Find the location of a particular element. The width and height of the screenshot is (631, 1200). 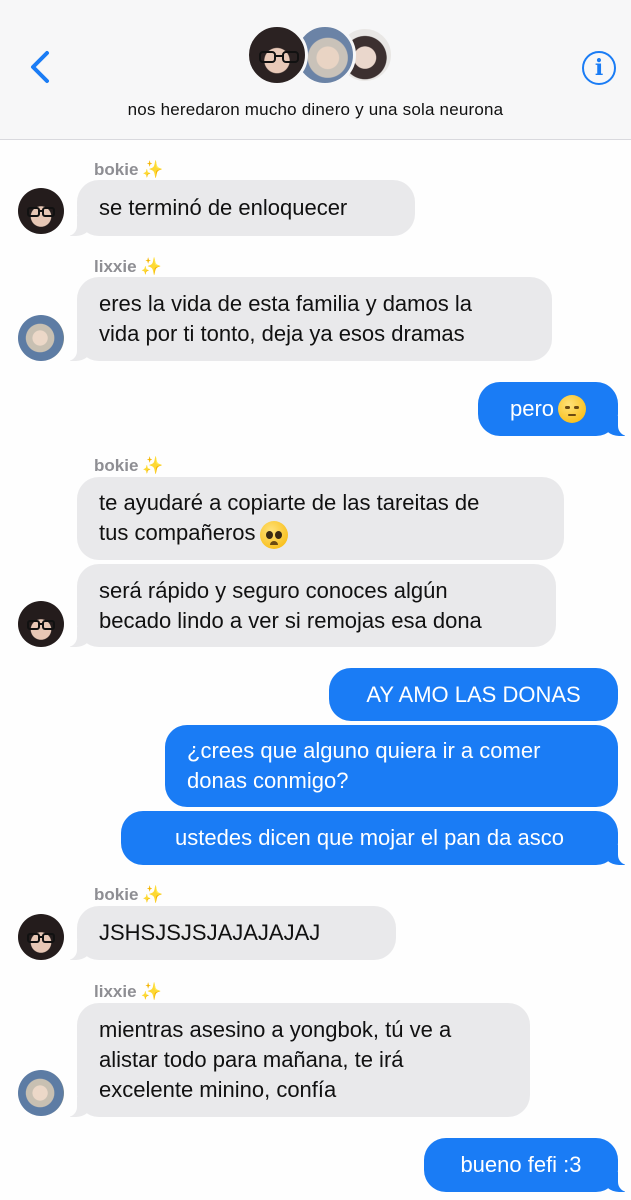

message-text-line: donas conmigo? is located at coordinates (268, 780).